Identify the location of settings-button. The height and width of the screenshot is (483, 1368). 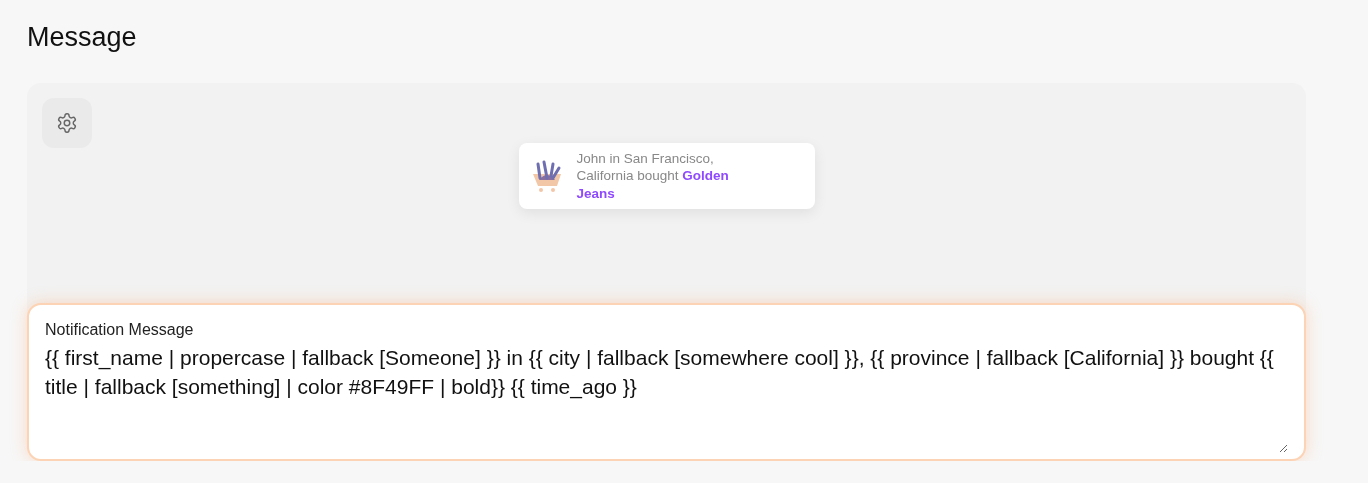
(67, 123).